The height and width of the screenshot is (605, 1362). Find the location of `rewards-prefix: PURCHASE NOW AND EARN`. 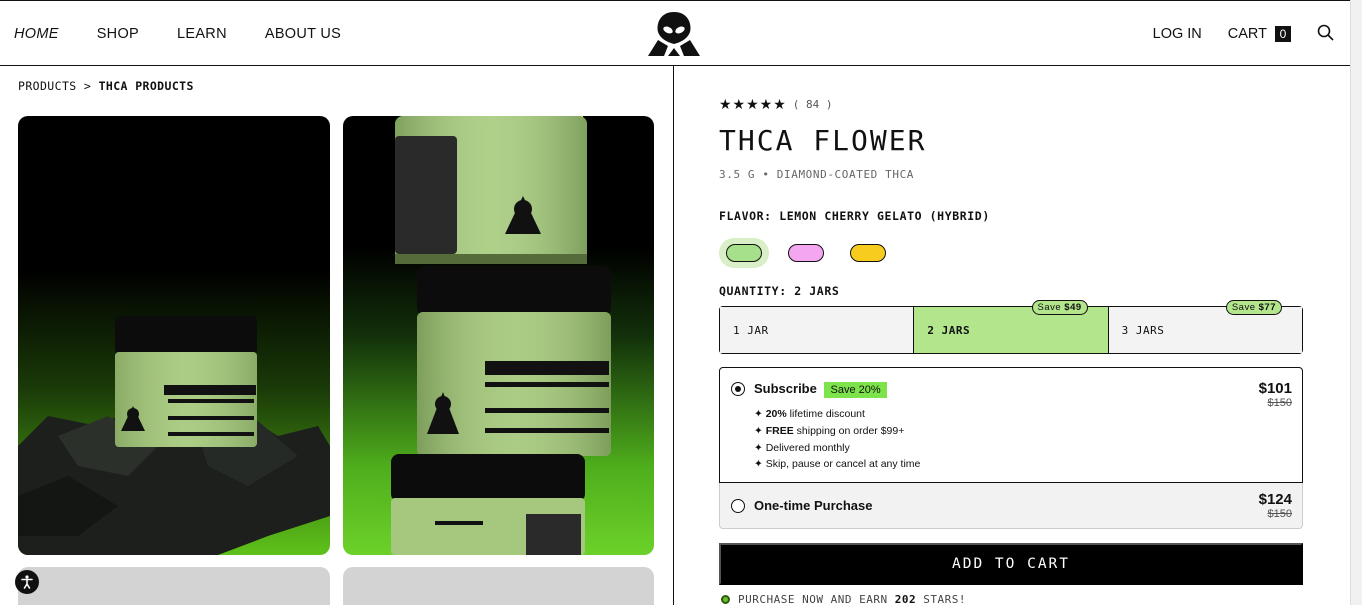

rewards-prefix: PURCHASE NOW AND EARN is located at coordinates (813, 599).